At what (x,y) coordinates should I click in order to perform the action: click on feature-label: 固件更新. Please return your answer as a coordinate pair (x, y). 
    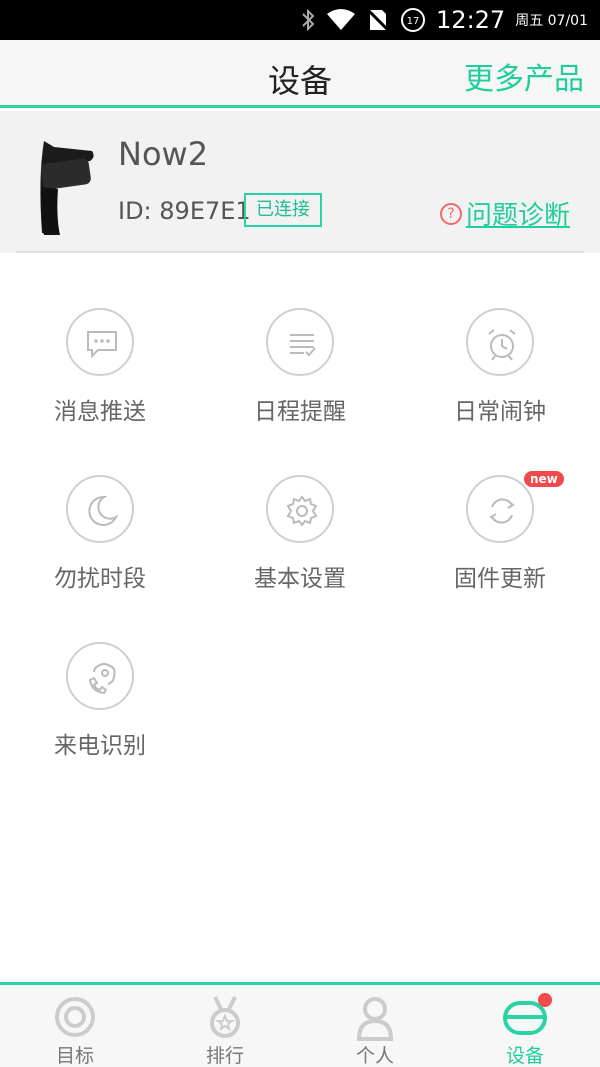
    Looking at the image, I should click on (500, 579).